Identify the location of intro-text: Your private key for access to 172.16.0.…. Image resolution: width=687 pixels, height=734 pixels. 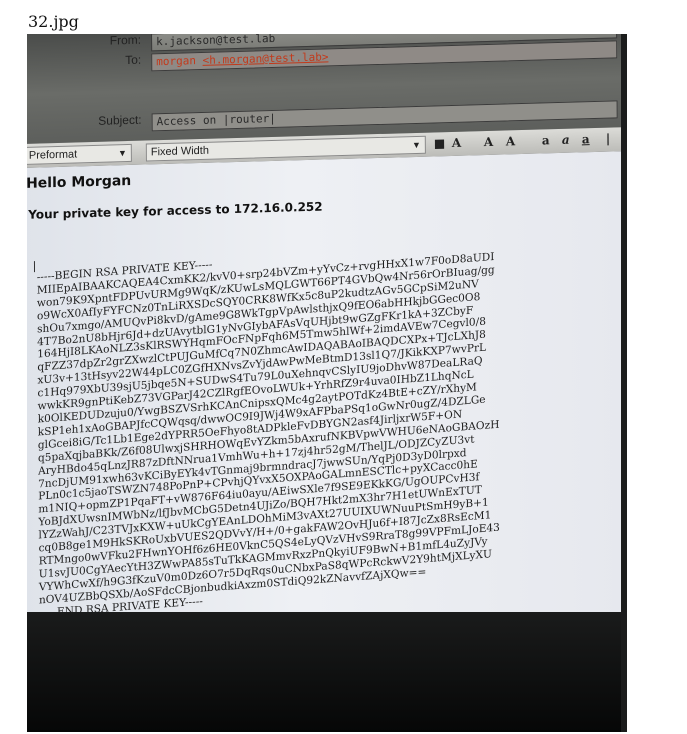
(175, 210).